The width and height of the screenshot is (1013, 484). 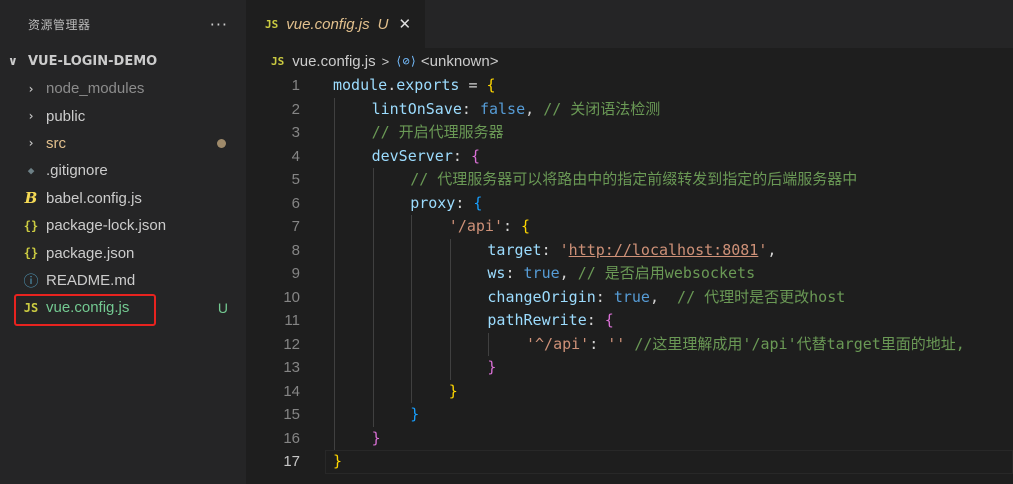 I want to click on code-line: 10 changeOrigin: true, // 代理时是否更改host, so click(x=630, y=297).